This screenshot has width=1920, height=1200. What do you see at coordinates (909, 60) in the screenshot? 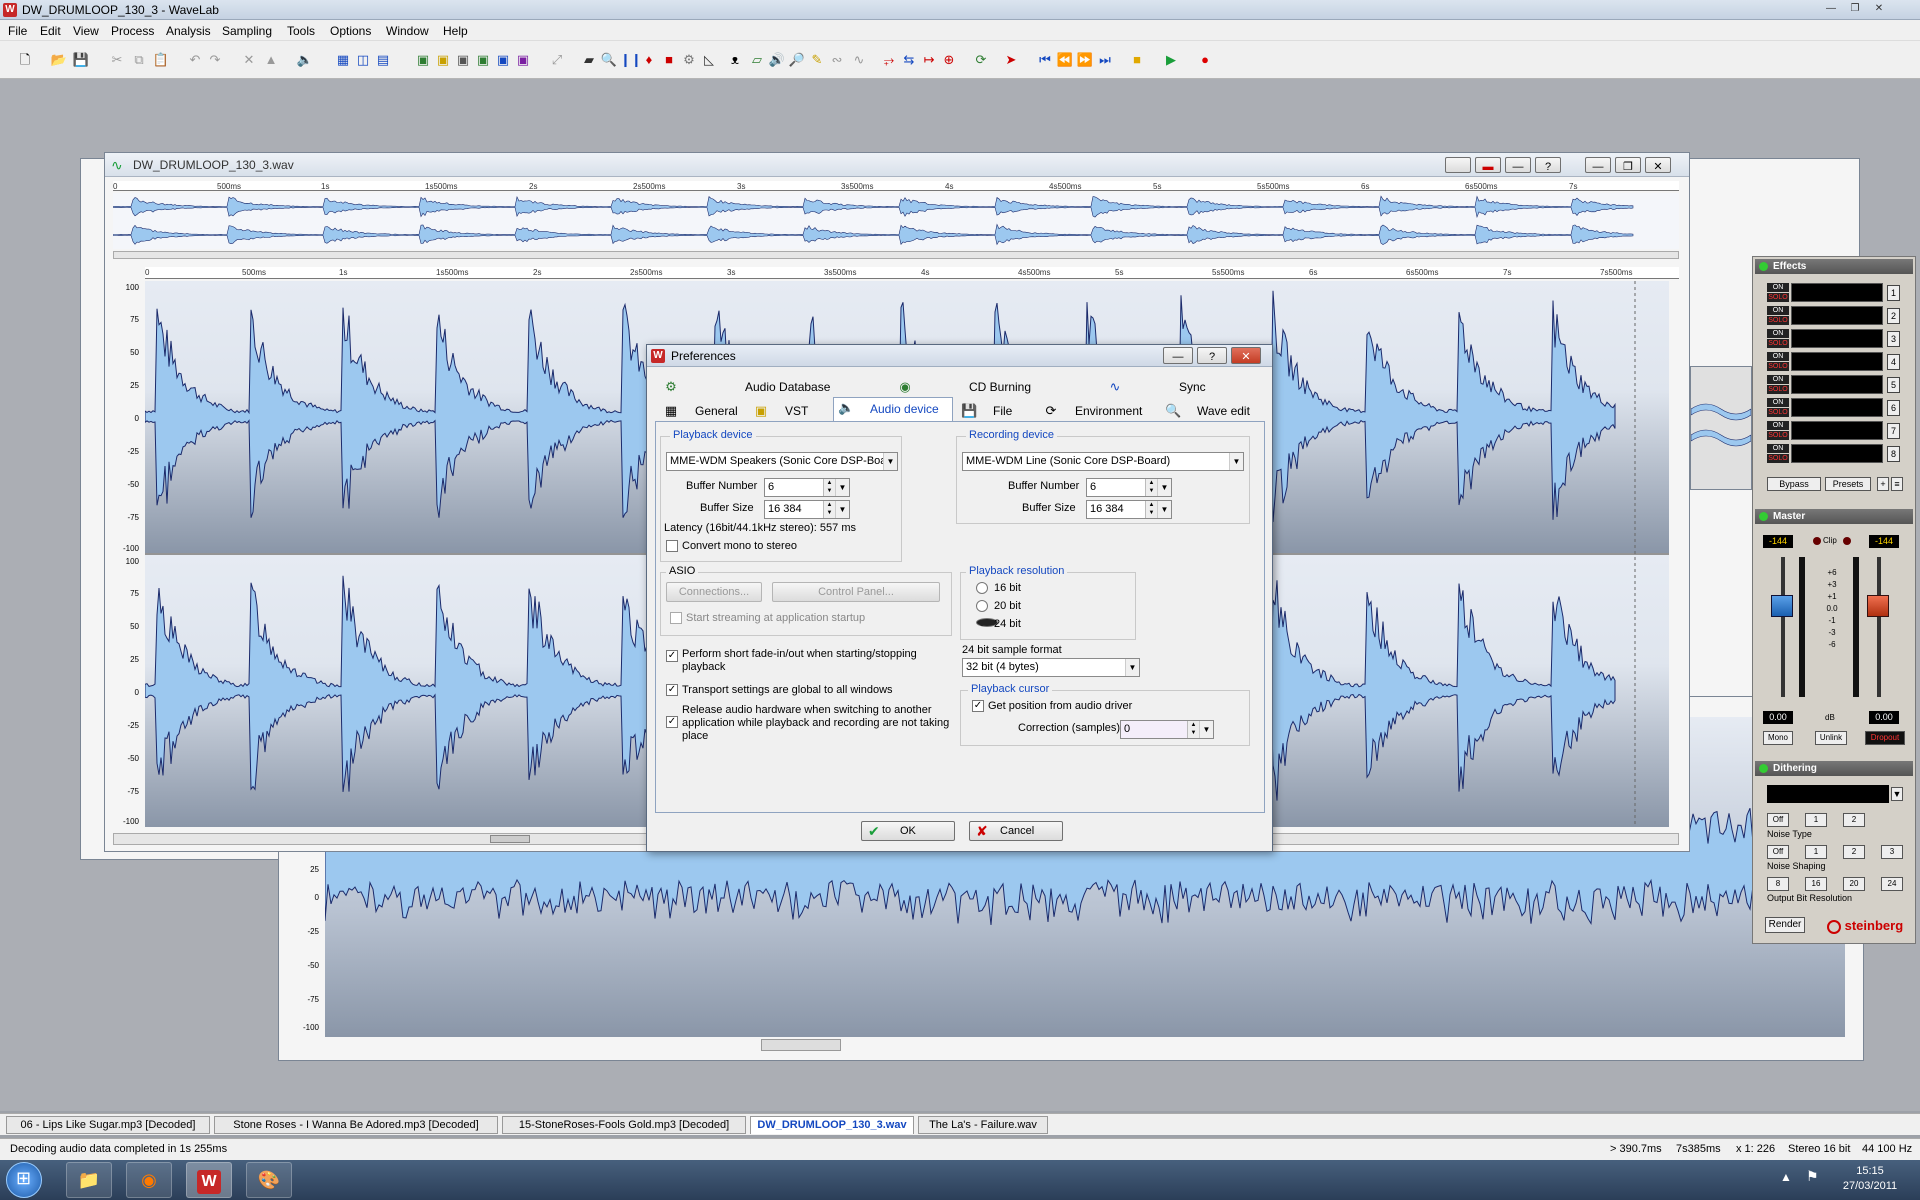
I see `move-marker-icon: ⇆` at bounding box center [909, 60].